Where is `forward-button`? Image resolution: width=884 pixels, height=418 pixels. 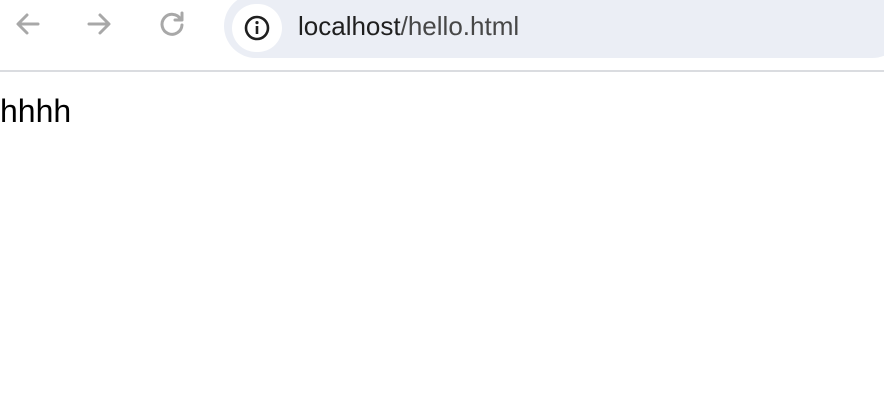
forward-button is located at coordinates (99, 24).